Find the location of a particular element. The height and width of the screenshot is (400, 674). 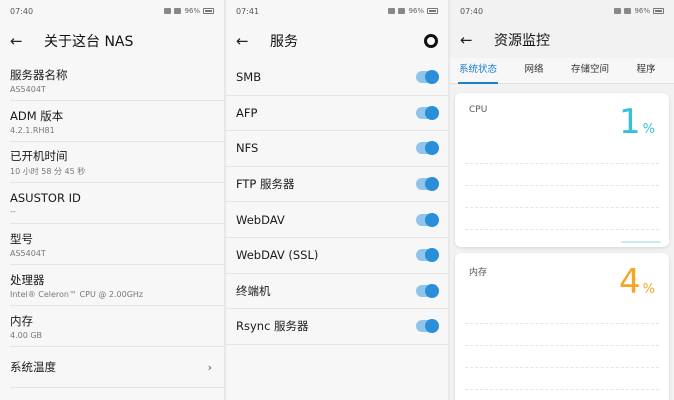

info-value: 4.00 GB is located at coordinates (26, 335).